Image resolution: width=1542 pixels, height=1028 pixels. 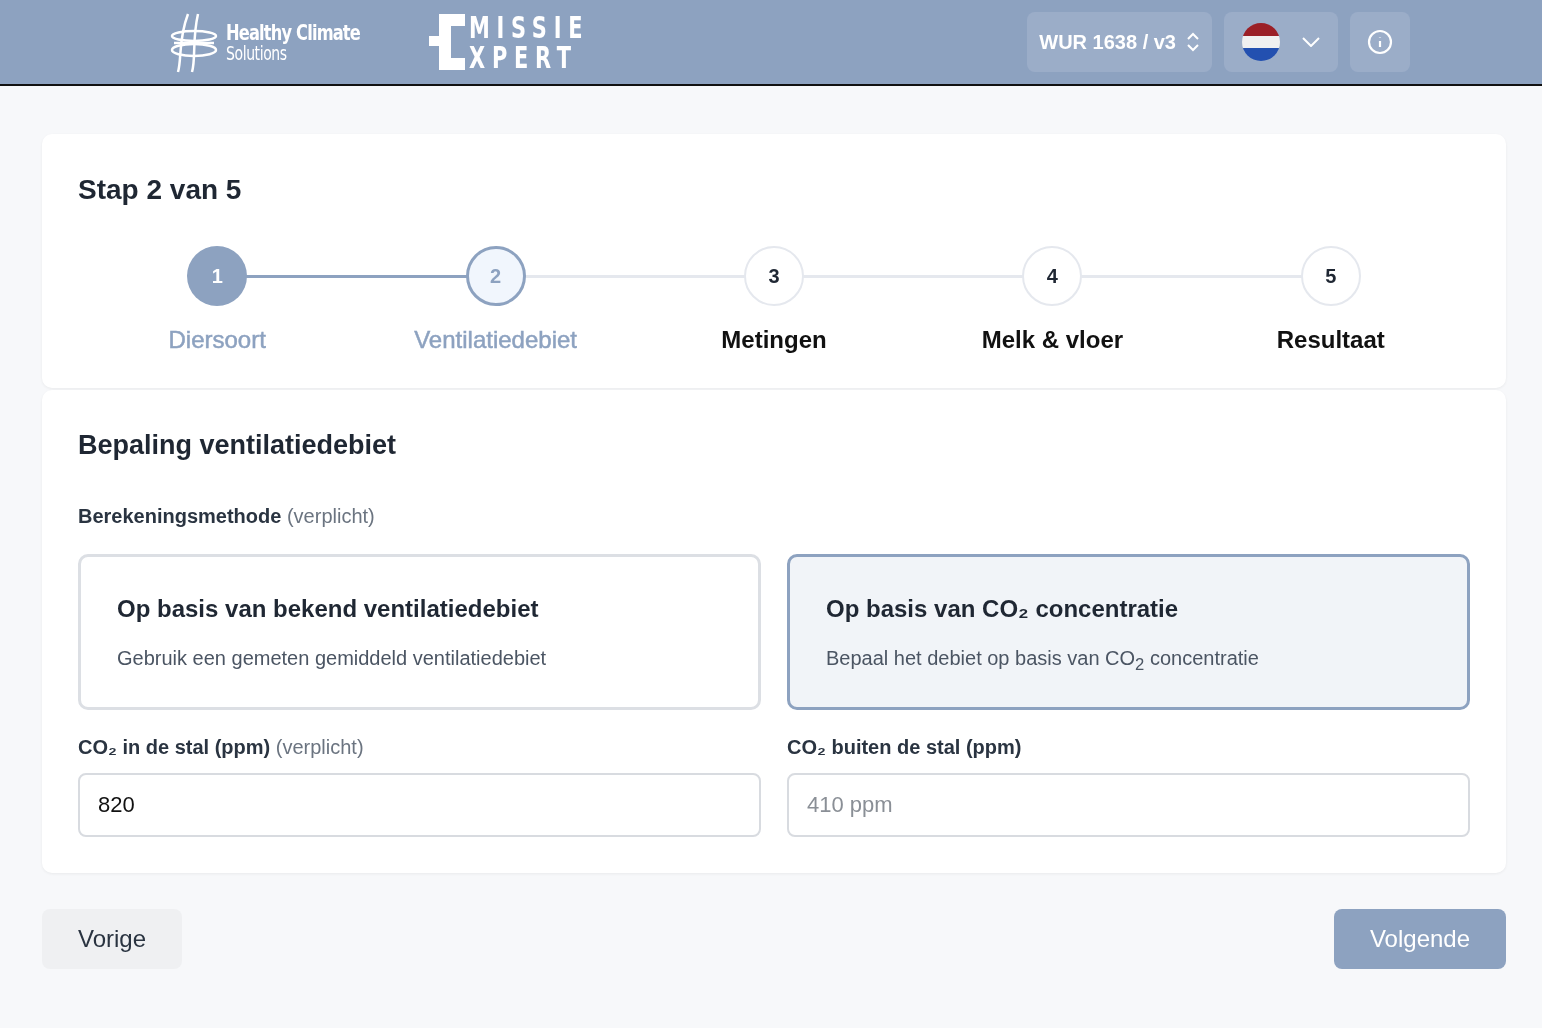 I want to click on option-description: Gebruik een gemeten gemiddeld ventilatiedebiet, so click(x=332, y=658).